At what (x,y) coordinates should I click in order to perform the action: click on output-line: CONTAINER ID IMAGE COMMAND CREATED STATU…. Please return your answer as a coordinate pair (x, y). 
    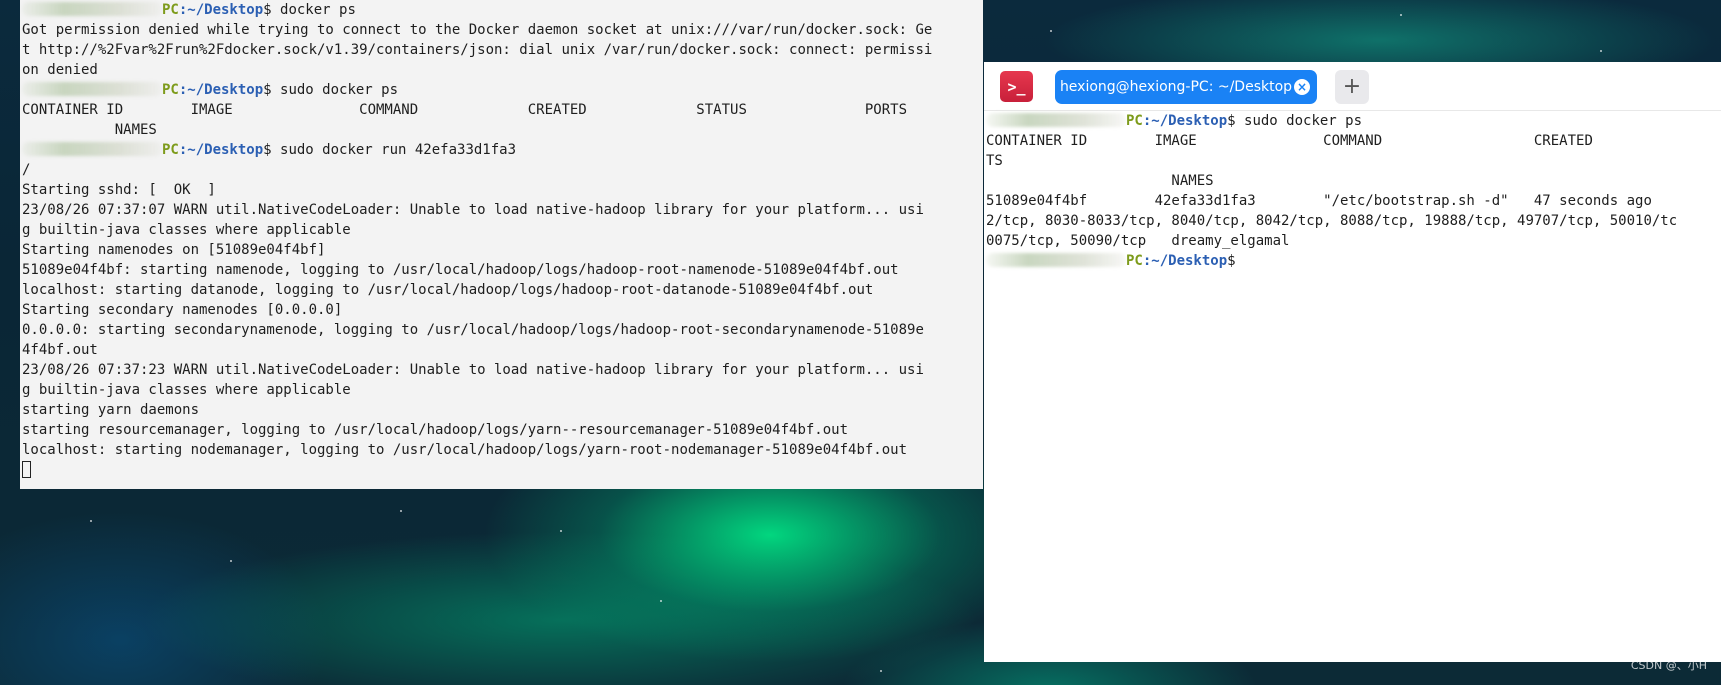
    Looking at the image, I should click on (465, 110).